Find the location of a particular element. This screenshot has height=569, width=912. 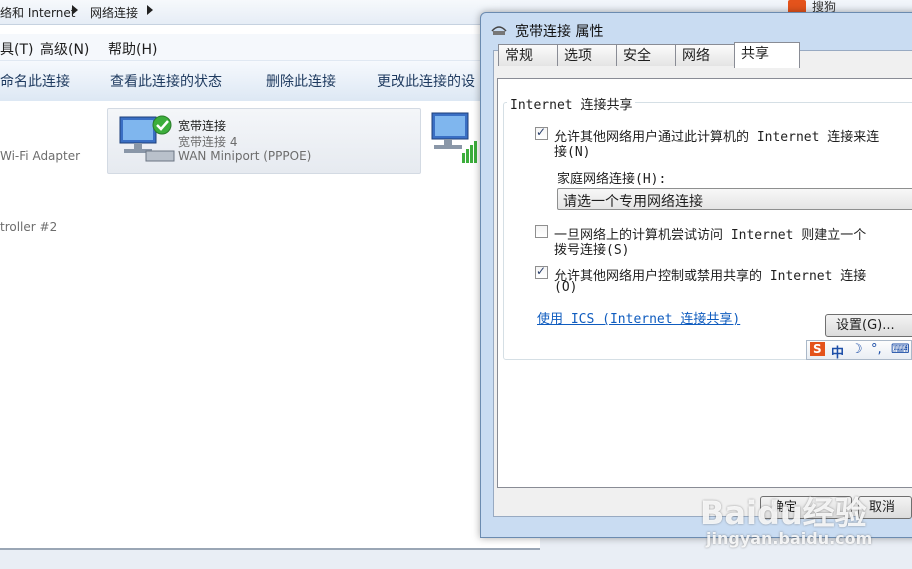

connection-subtitle: 宽带连接 4 is located at coordinates (208, 142).